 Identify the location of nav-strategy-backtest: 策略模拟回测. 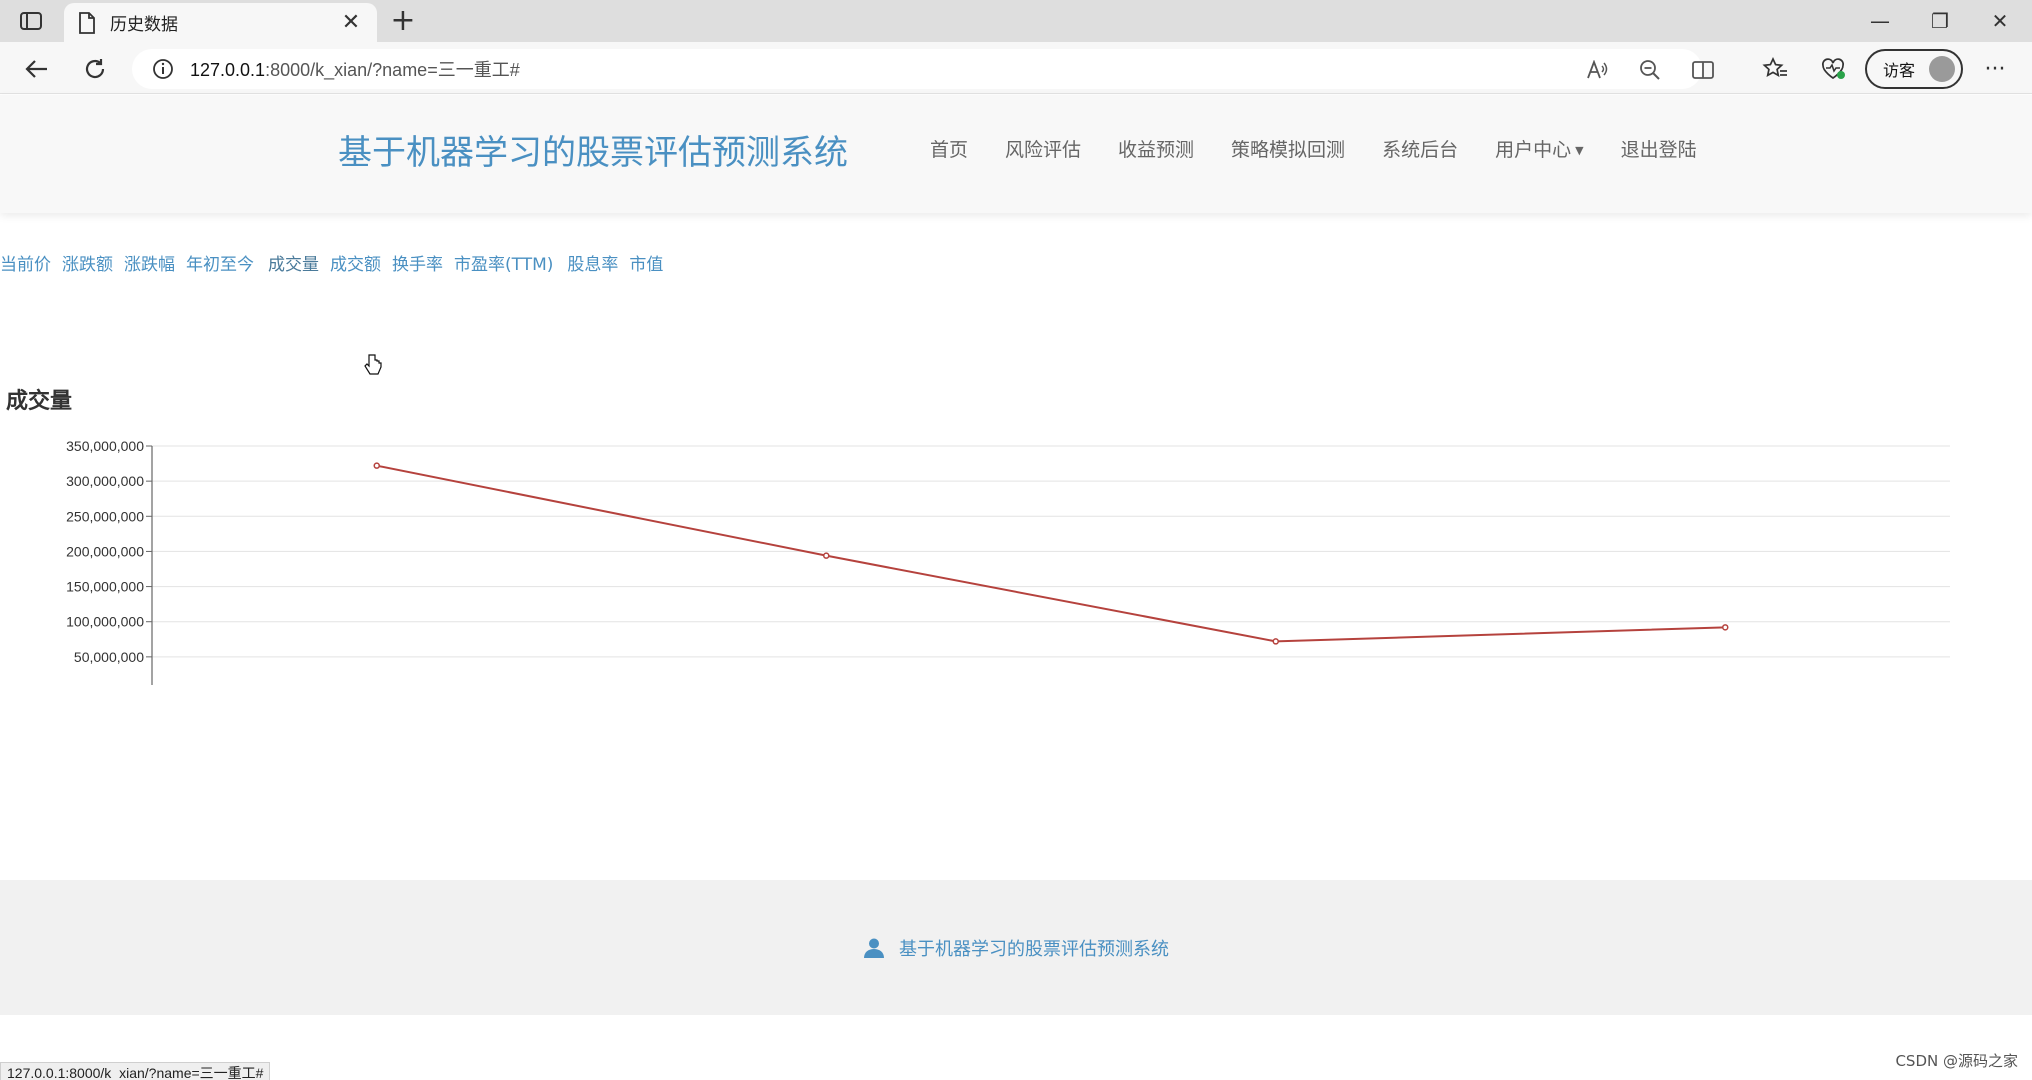
(1288, 148).